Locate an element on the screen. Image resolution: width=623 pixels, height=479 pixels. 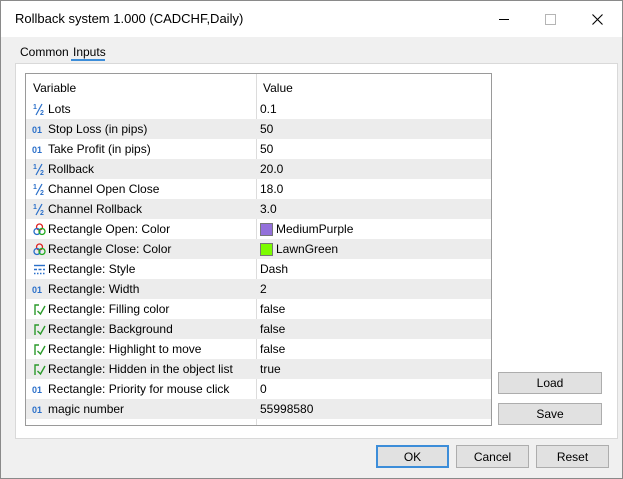
window-title: Rollback system 1.000 (CADCHF,Daily) is located at coordinates (129, 18).